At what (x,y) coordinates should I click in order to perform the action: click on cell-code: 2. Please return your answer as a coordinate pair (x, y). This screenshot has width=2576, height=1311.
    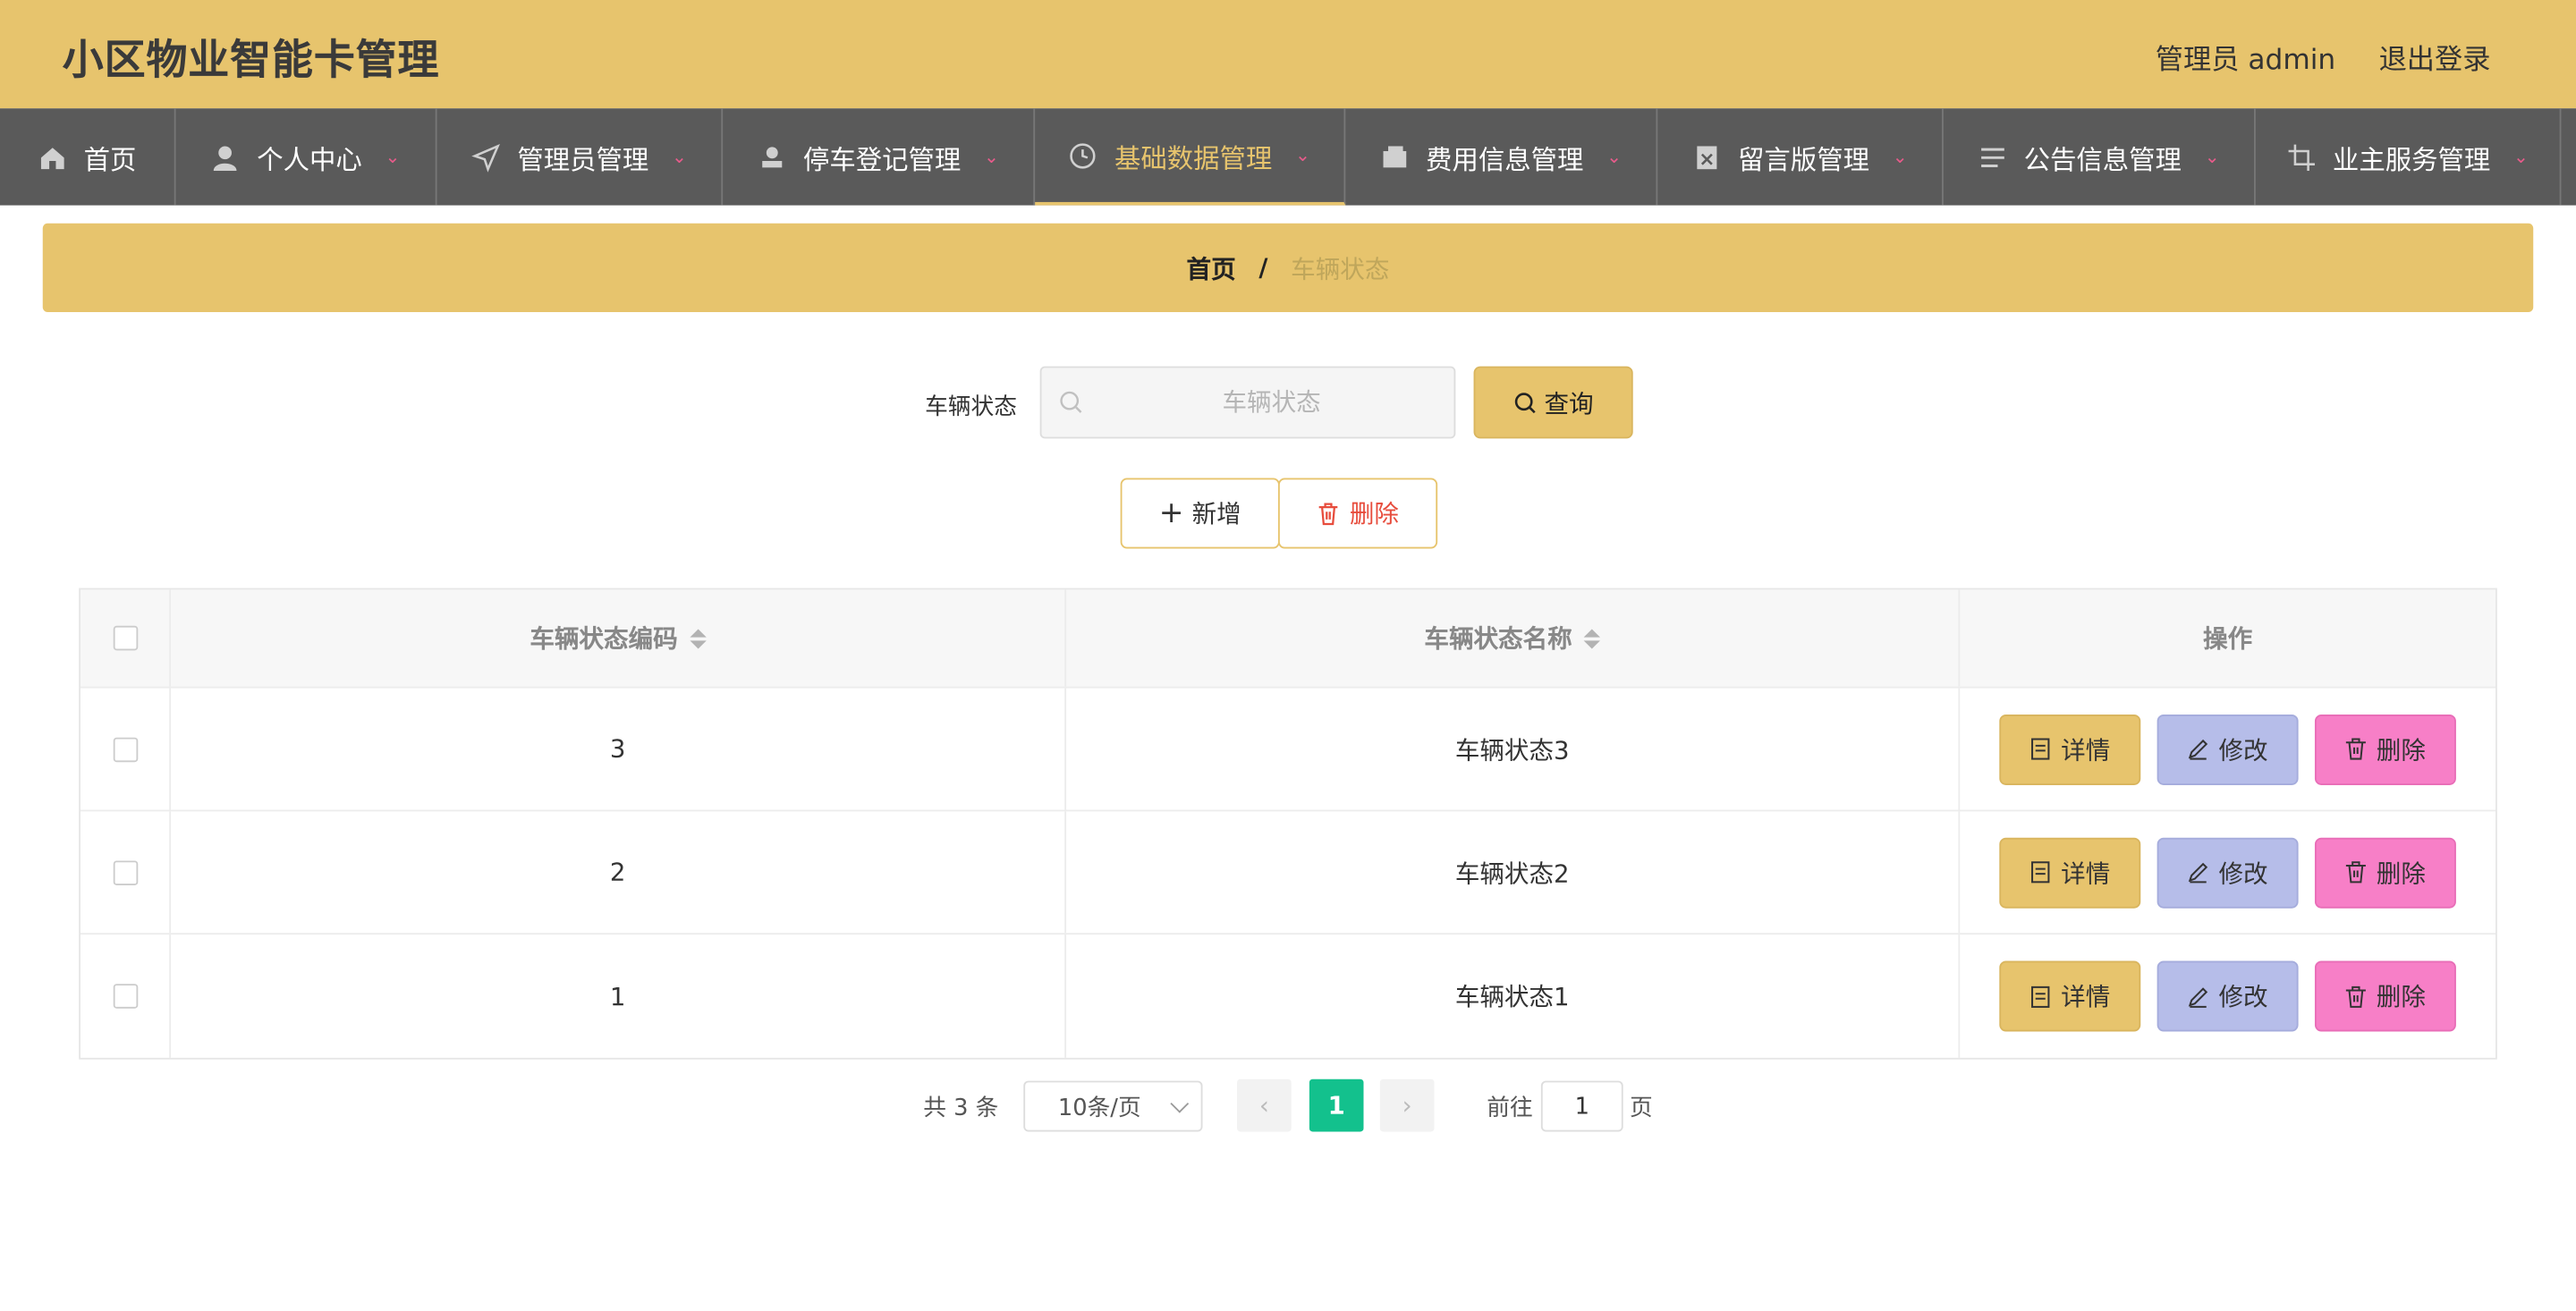
    Looking at the image, I should click on (619, 872).